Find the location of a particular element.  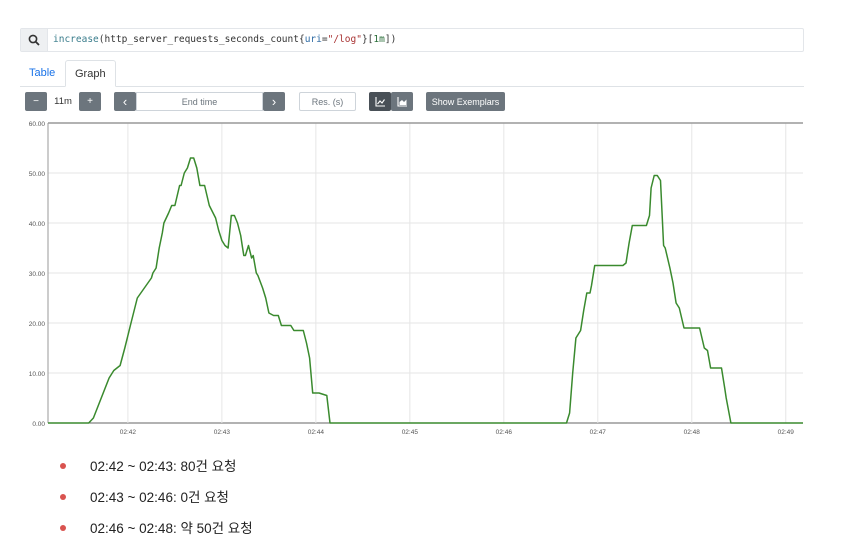

search-icon is located at coordinates (34, 40).